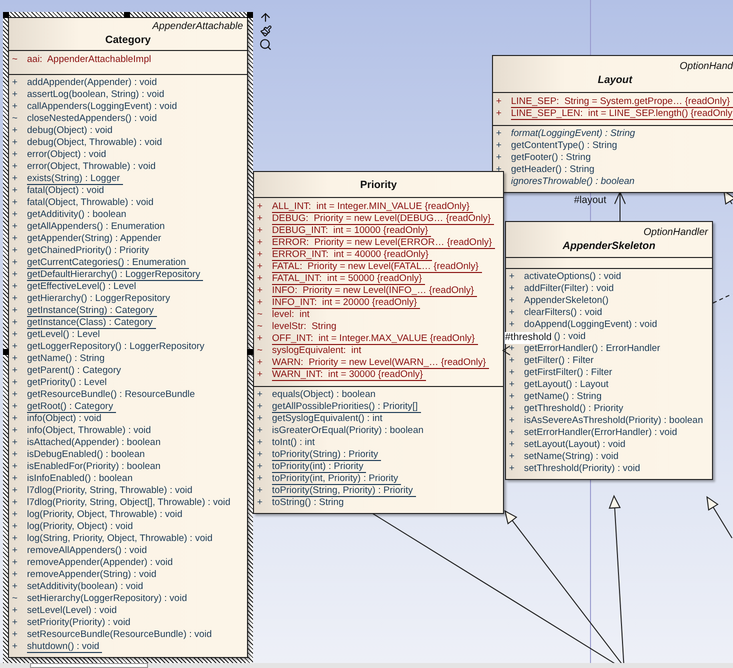 This screenshot has width=733, height=668. What do you see at coordinates (92, 575) in the screenshot?
I see `operation-text: removeAppender(String) : void` at bounding box center [92, 575].